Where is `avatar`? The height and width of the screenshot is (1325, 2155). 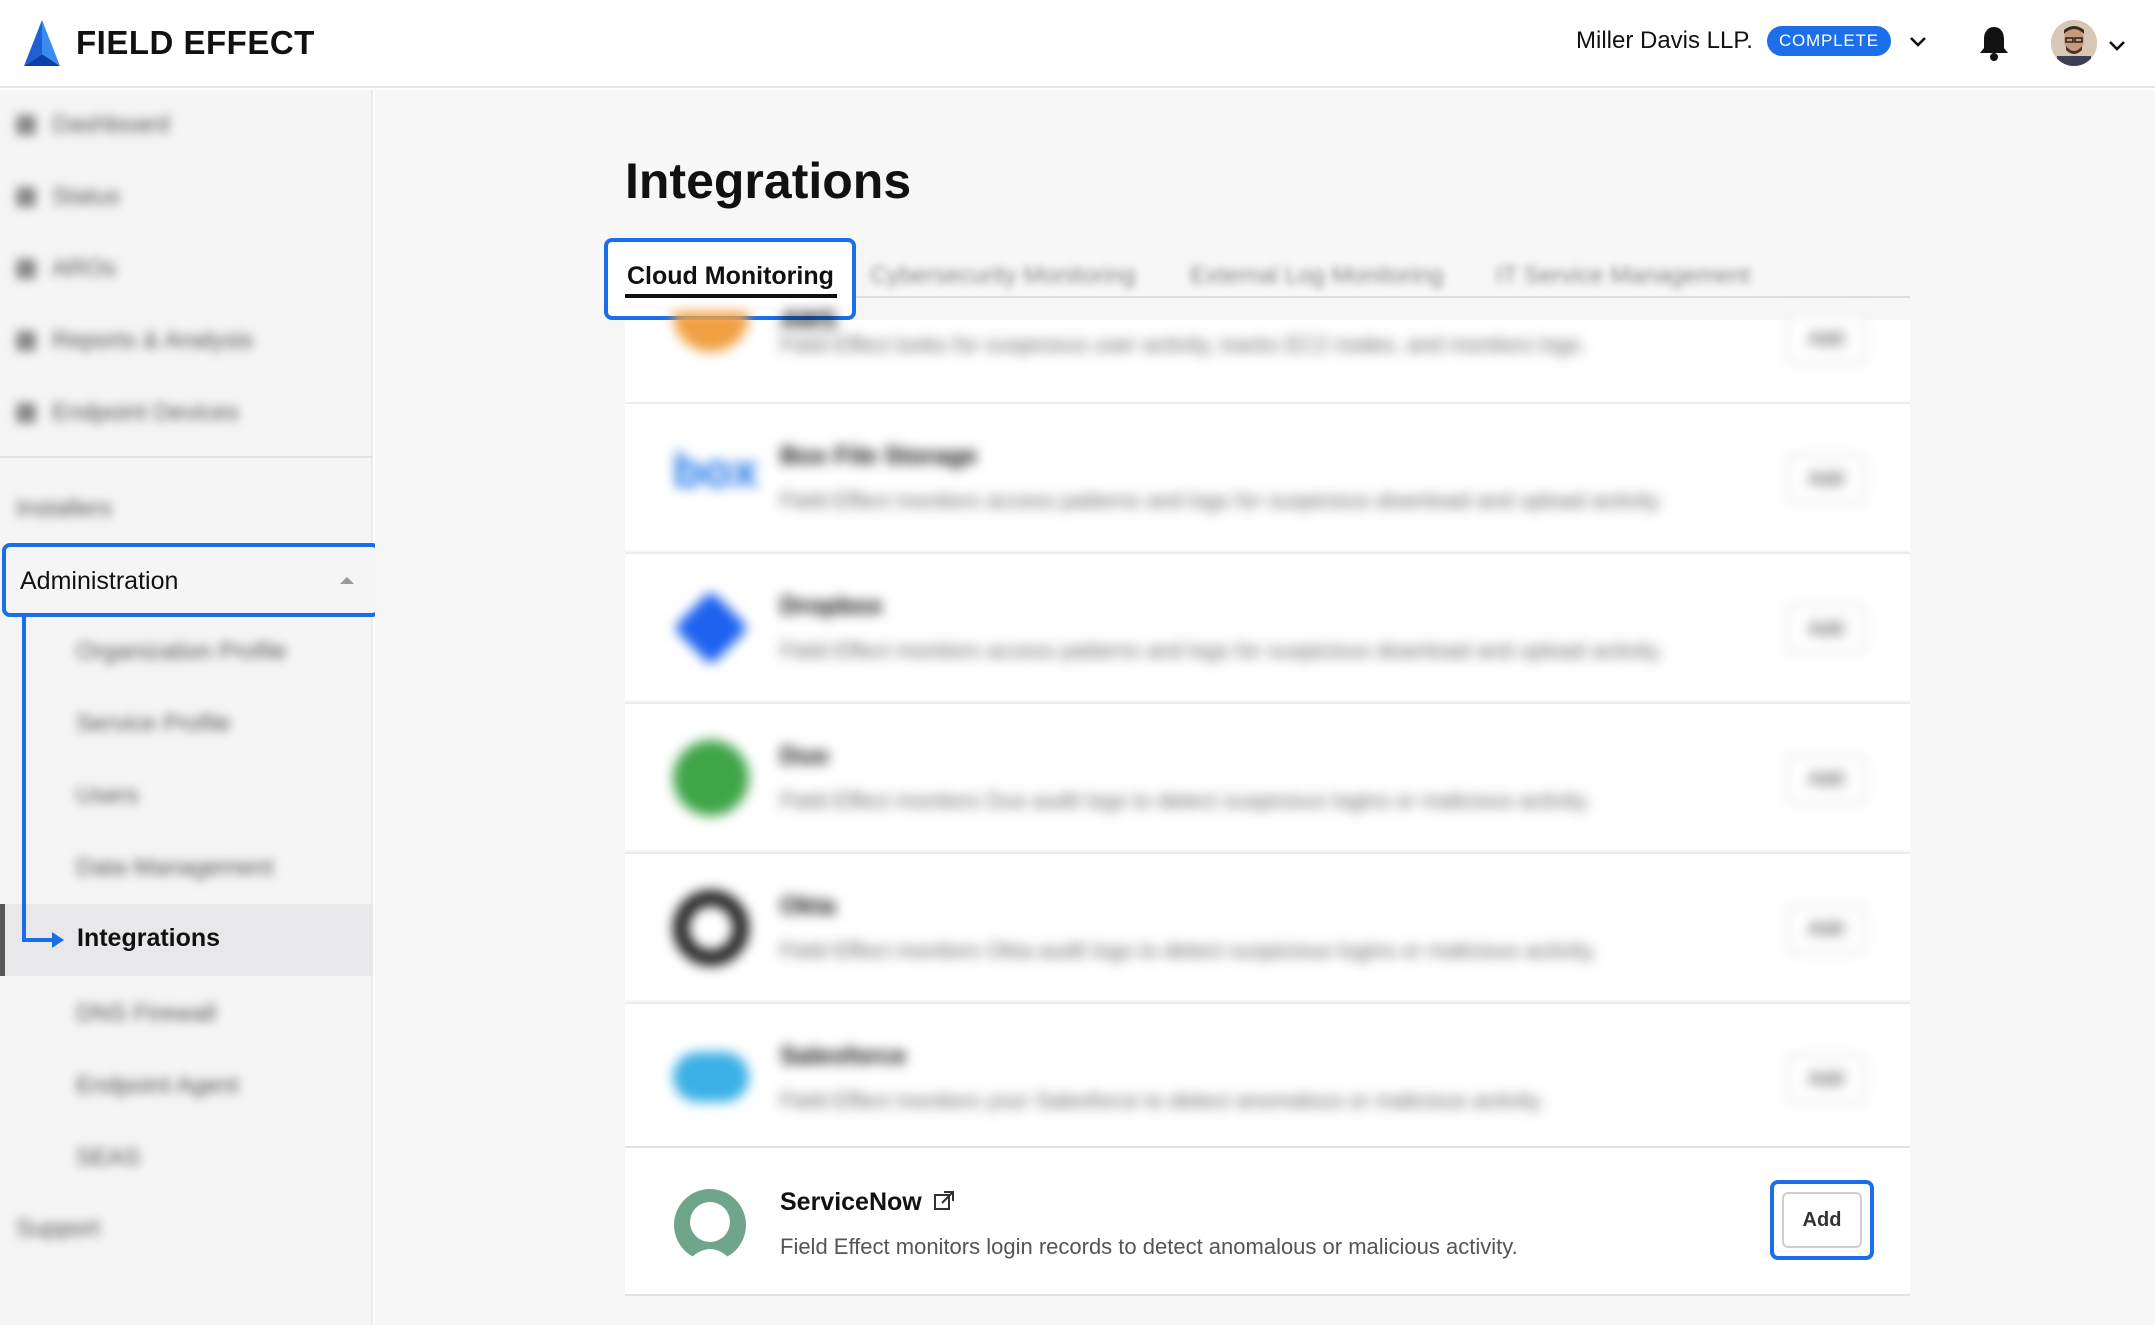 avatar is located at coordinates (2074, 43).